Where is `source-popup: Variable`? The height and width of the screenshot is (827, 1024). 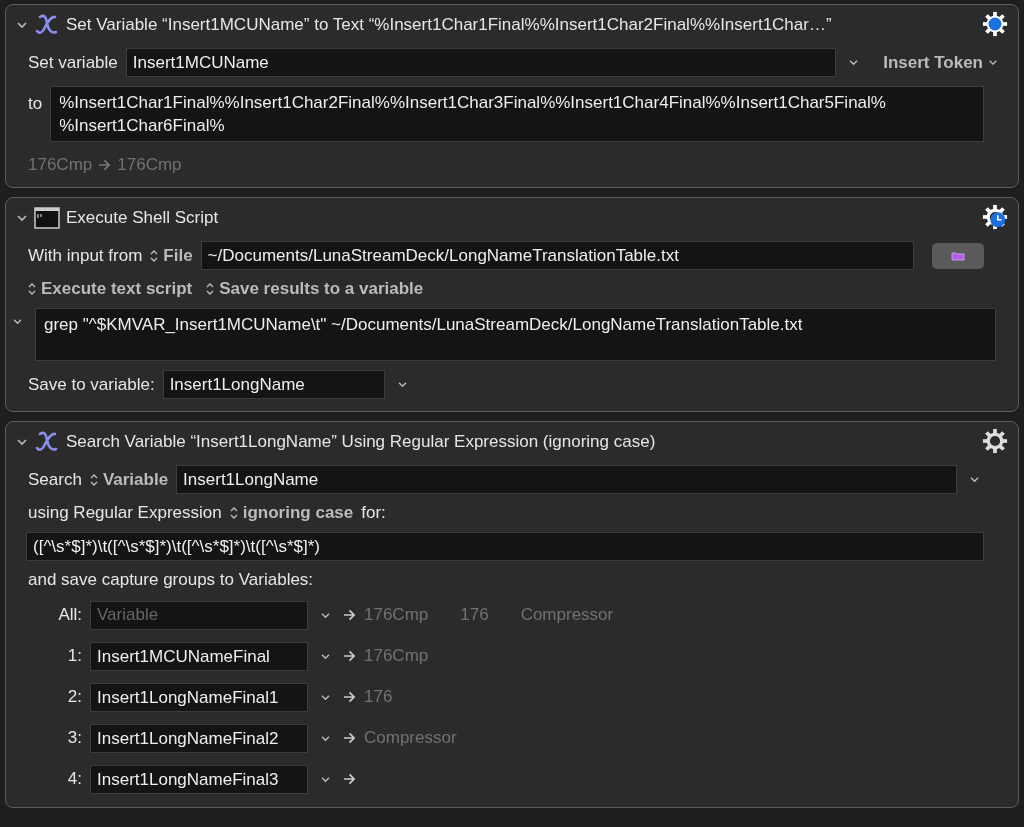
source-popup: Variable is located at coordinates (129, 479).